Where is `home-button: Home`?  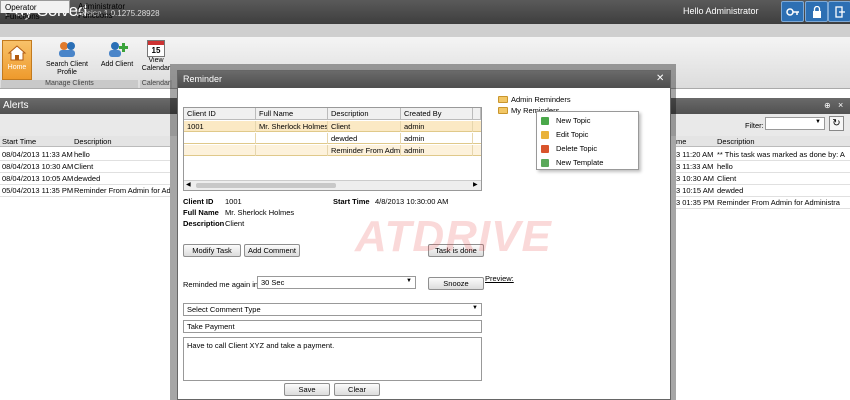
home-button: Home is located at coordinates (17, 60).